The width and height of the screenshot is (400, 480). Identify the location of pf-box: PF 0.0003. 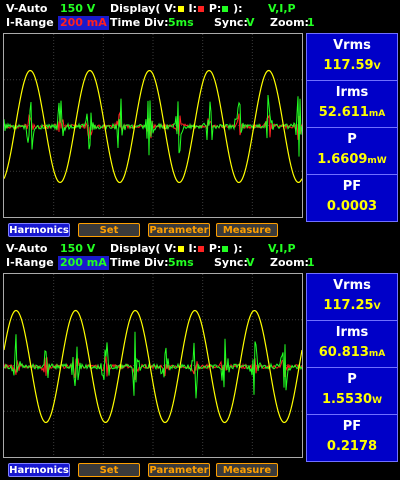
(352, 198).